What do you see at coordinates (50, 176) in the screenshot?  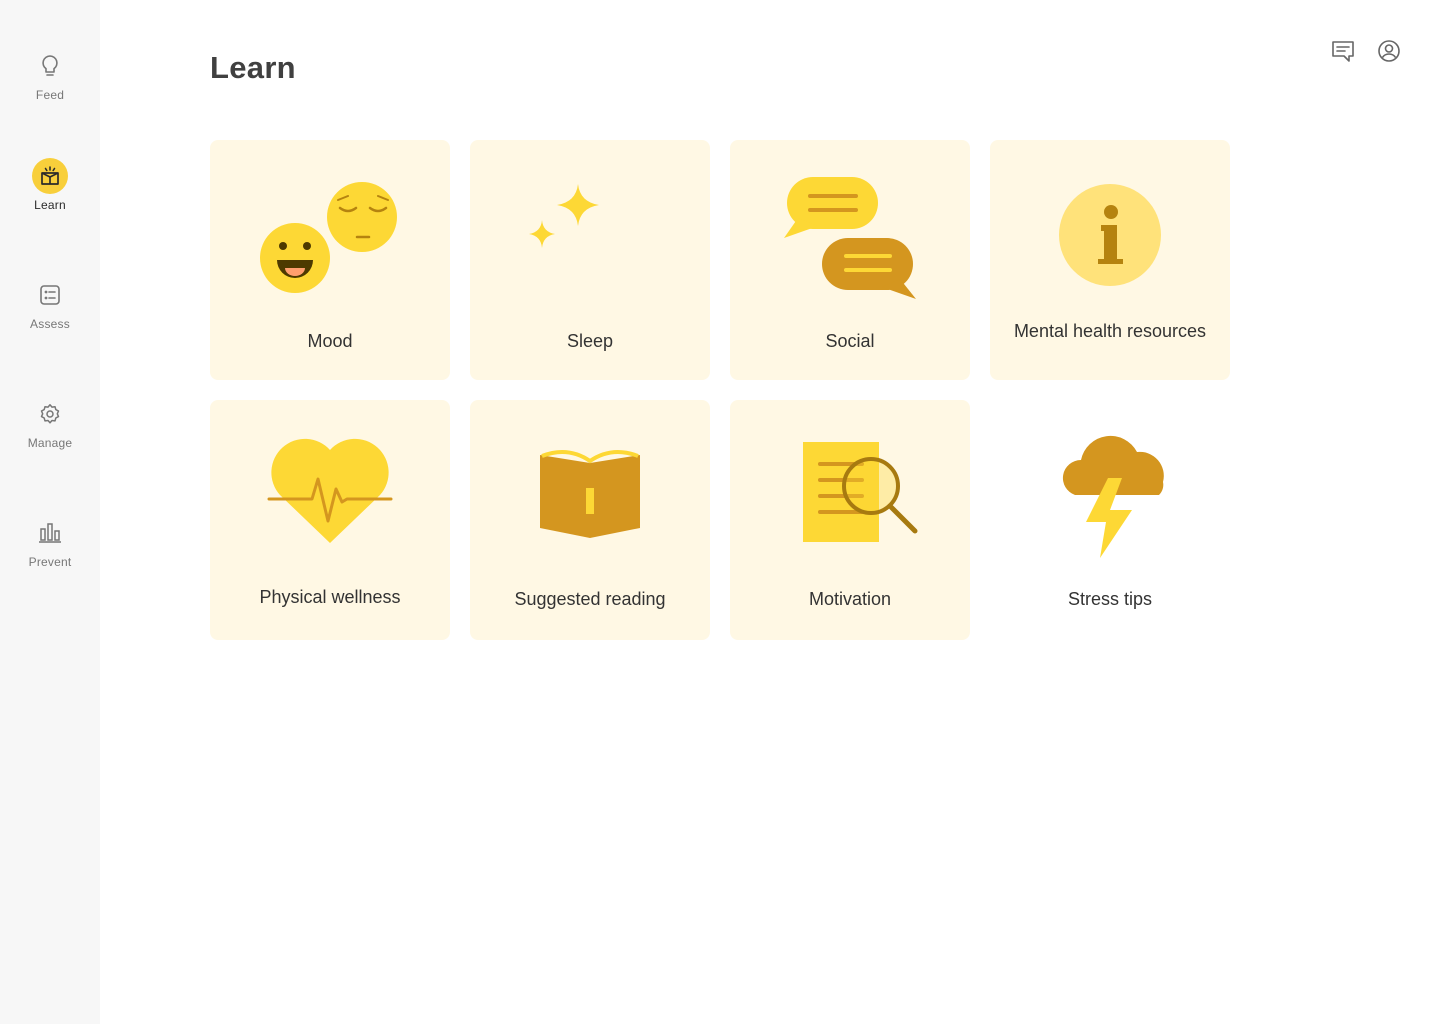 I see `open-box-icon` at bounding box center [50, 176].